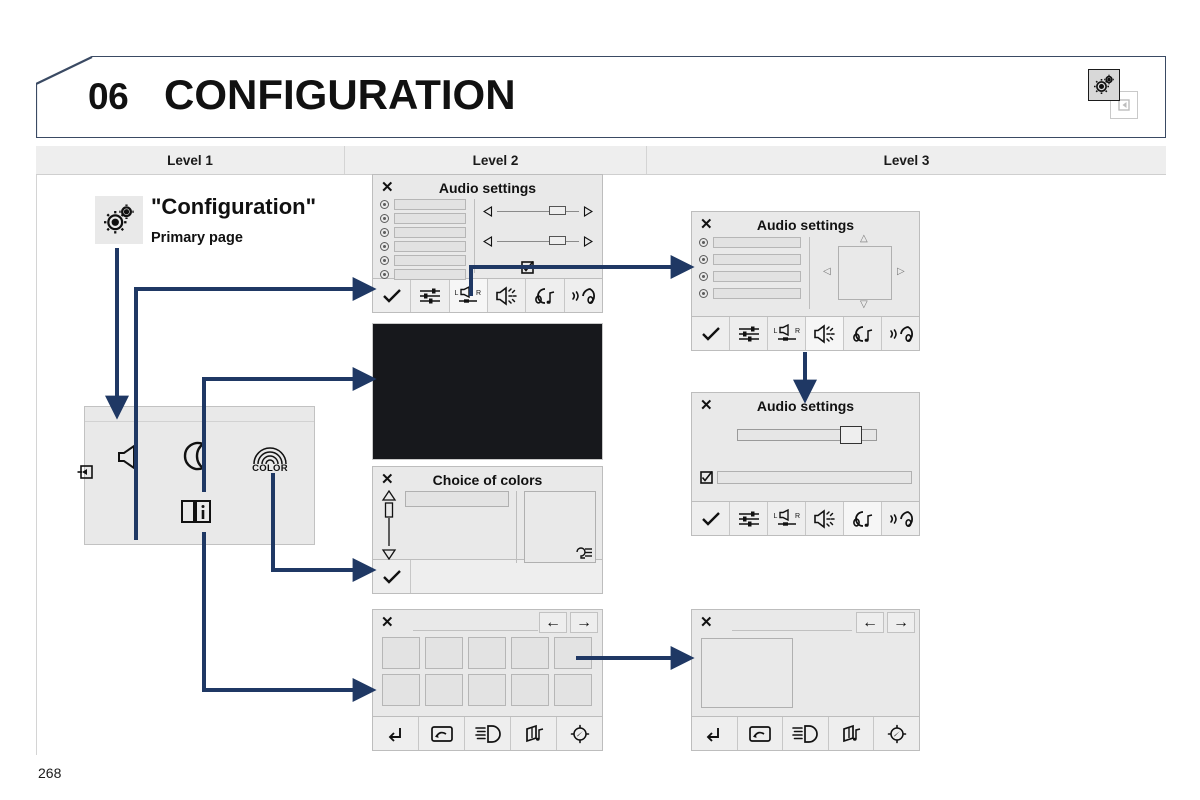 Image resolution: width=1200 pixels, height=800 pixels. I want to click on configuration-entry-icon-box, so click(119, 220).